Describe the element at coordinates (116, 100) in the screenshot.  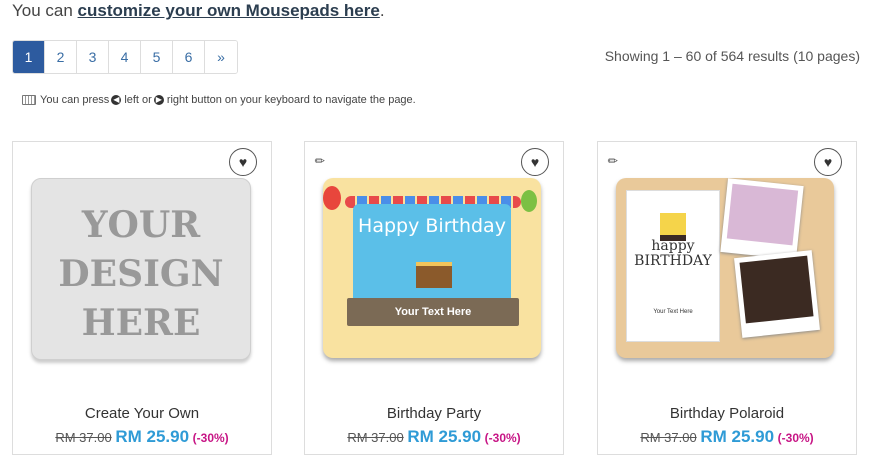
I see `chevron-left-icon: ◀` at that location.